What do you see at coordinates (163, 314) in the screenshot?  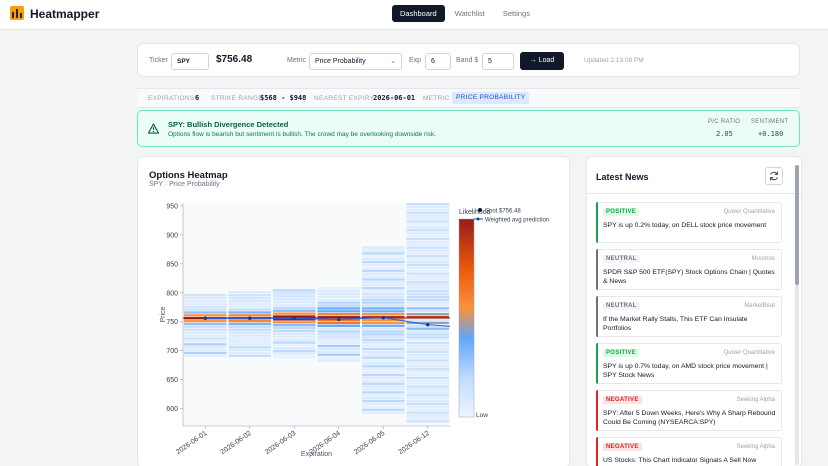 I see `y-axis-label: Price` at bounding box center [163, 314].